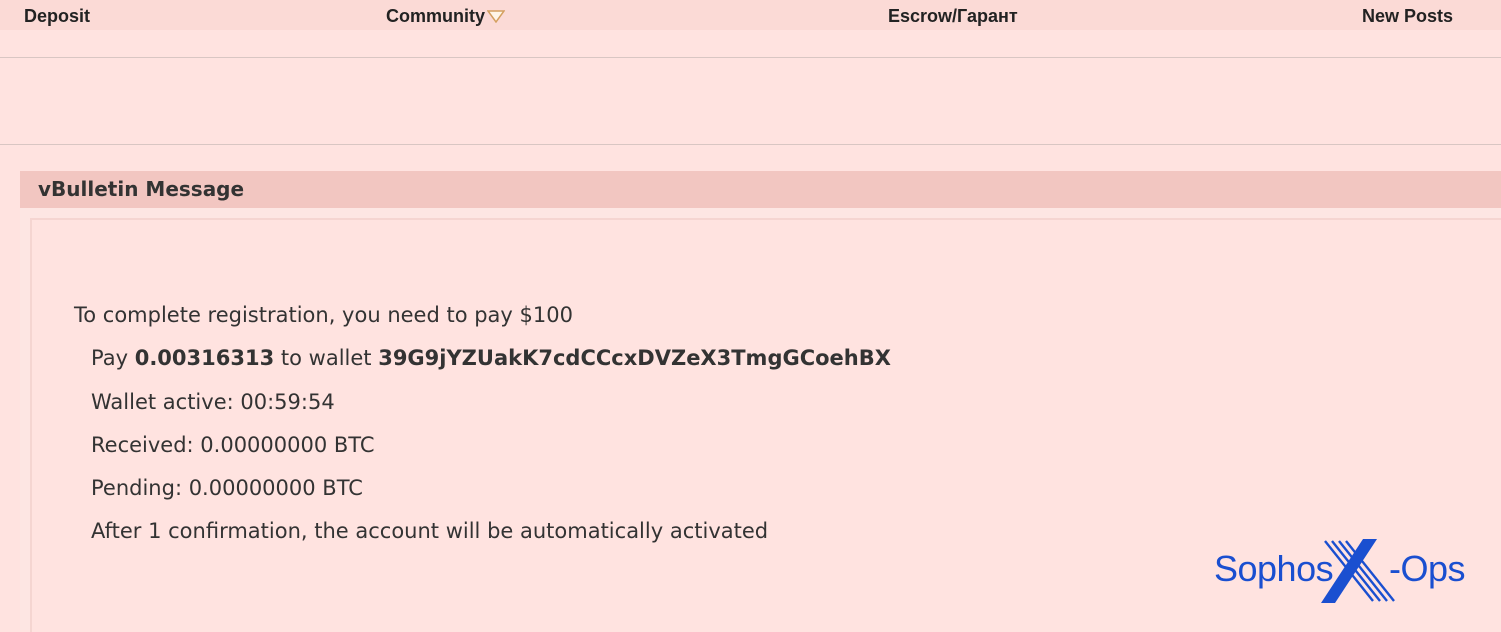 The height and width of the screenshot is (632, 1501). I want to click on logo-text-ops: -Ops, so click(1427, 568).